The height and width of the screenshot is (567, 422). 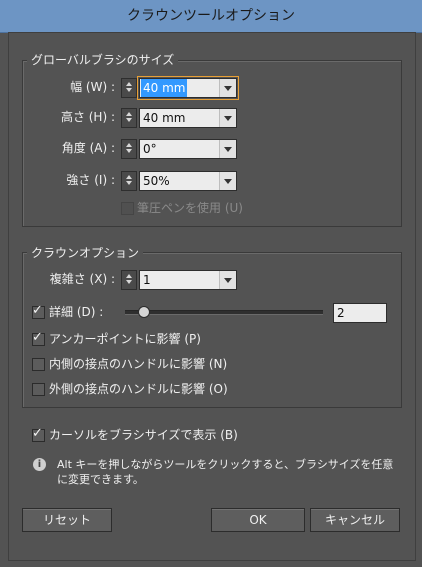 I want to click on detail-value: 2, so click(x=341, y=313).